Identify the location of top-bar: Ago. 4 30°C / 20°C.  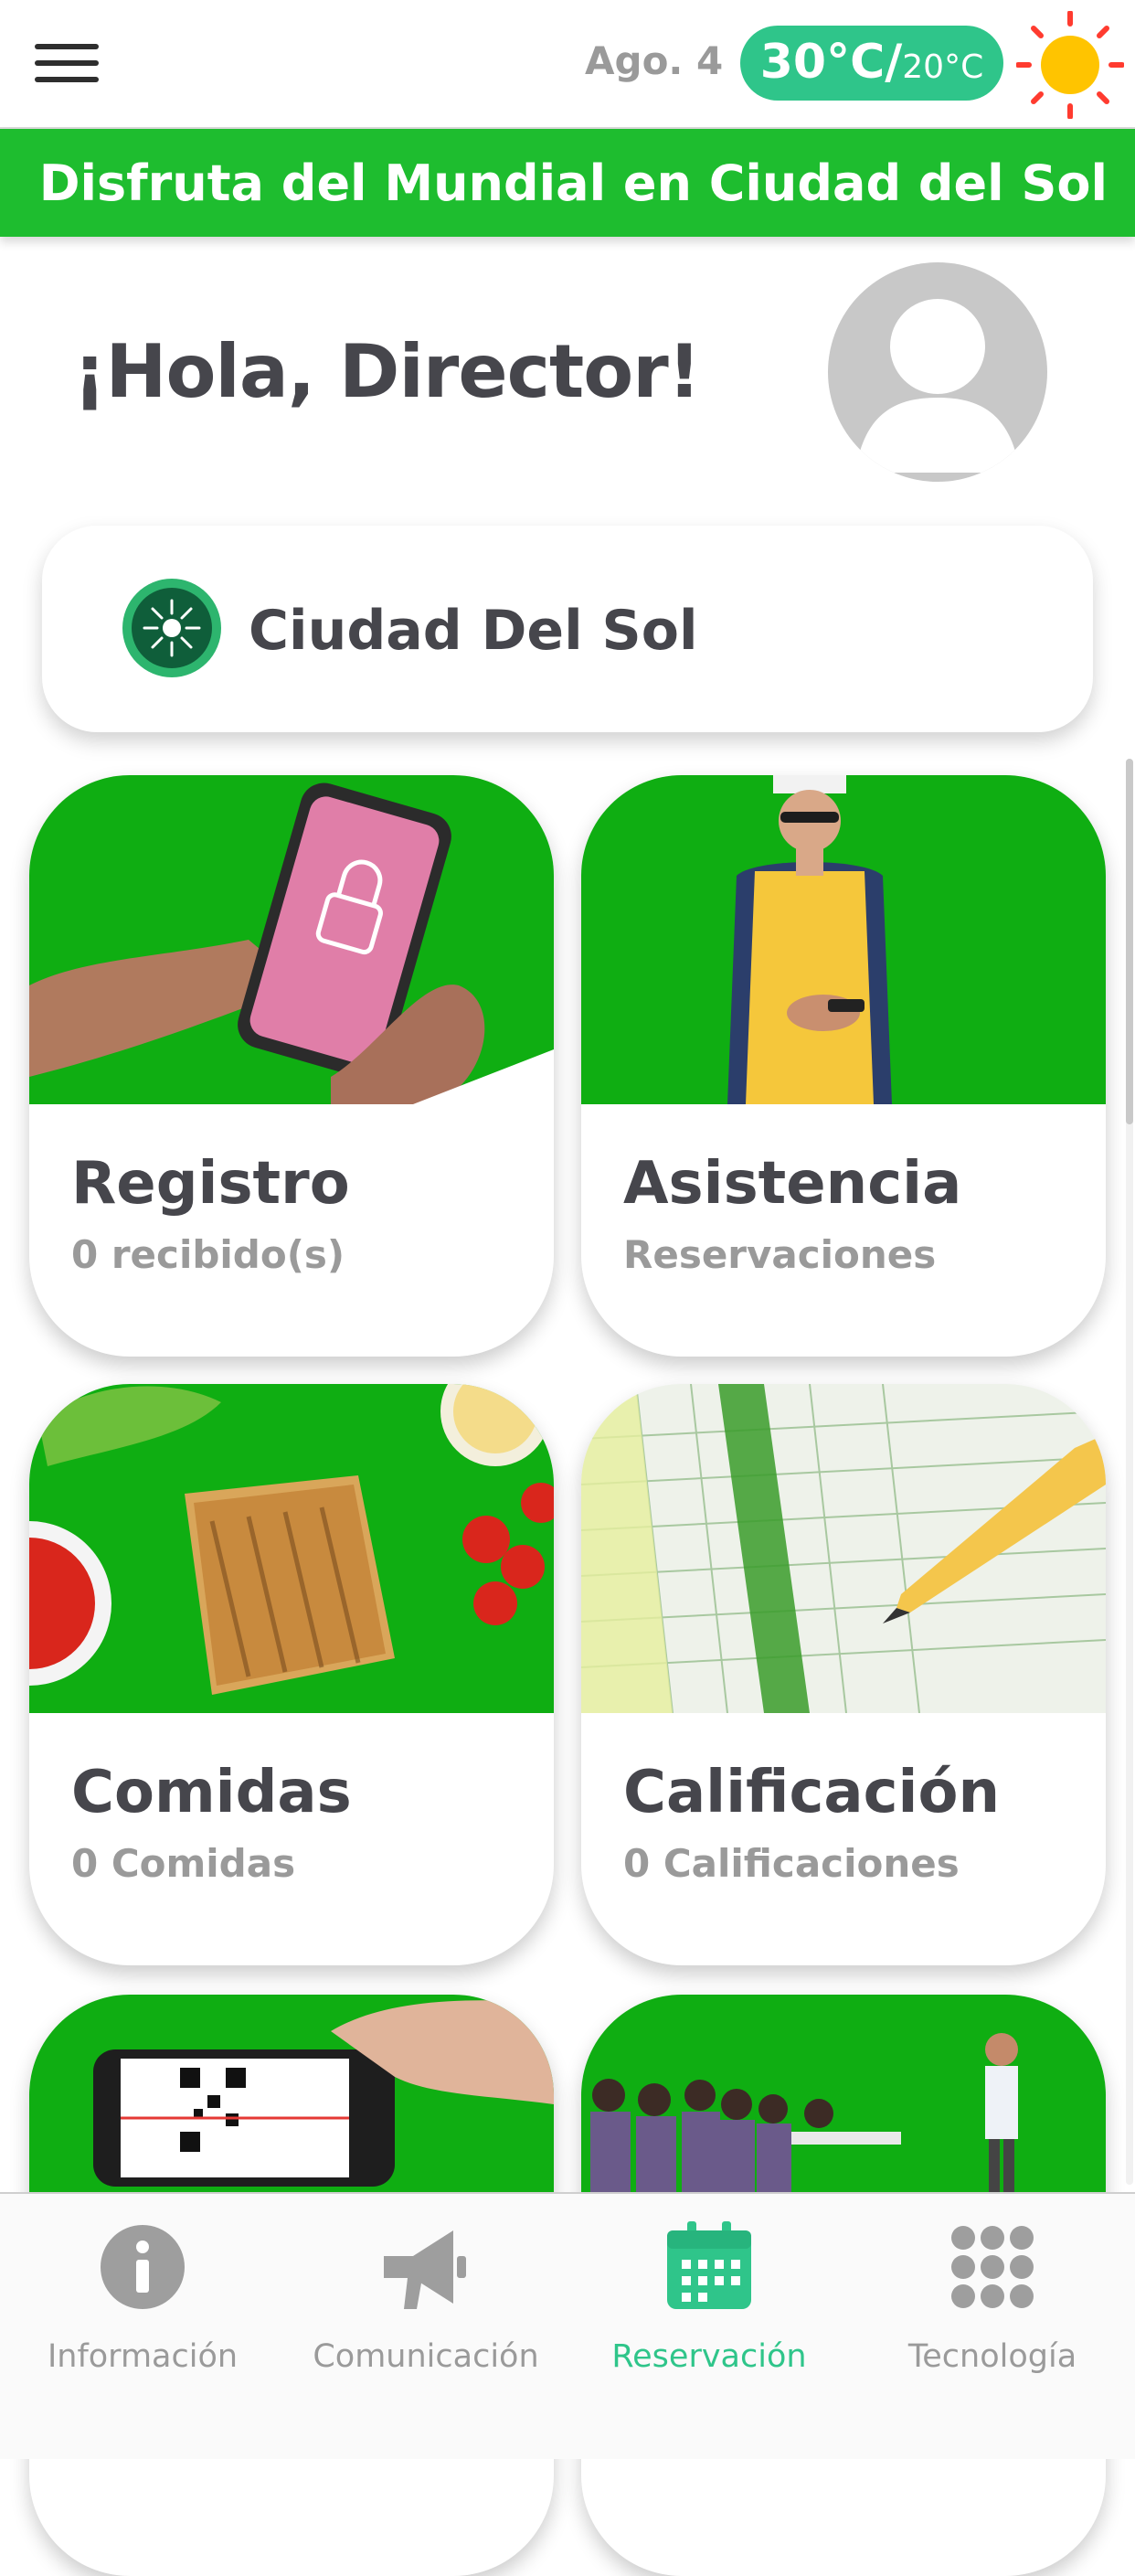
(567, 64).